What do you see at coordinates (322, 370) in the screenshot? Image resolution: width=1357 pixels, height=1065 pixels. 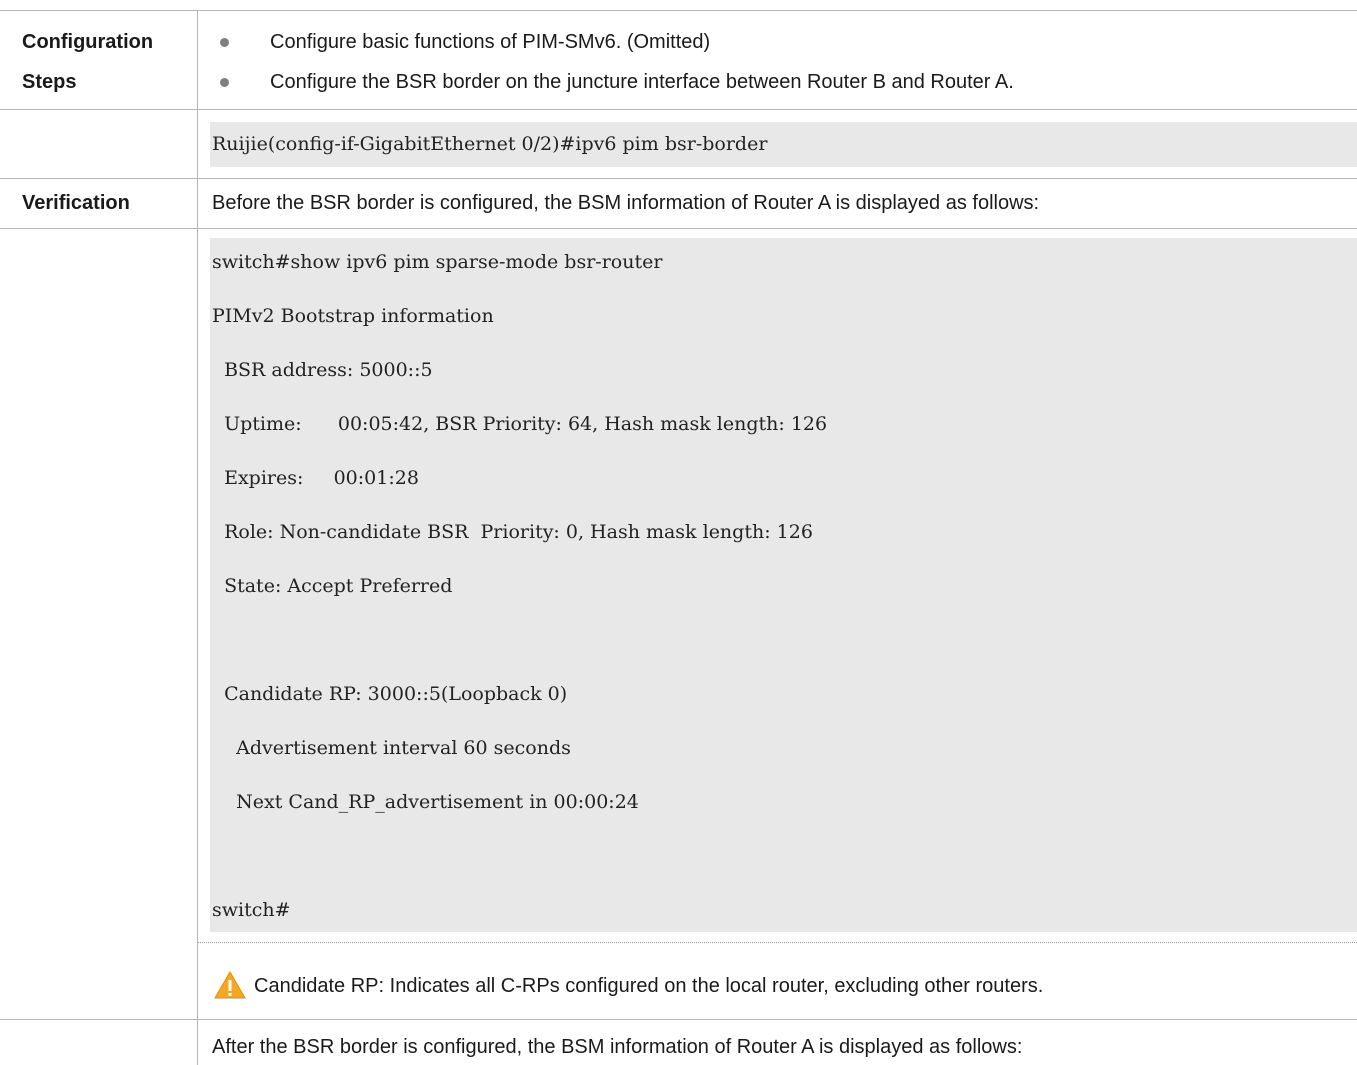 I see `code-line: BSR address: 5000::5` at bounding box center [322, 370].